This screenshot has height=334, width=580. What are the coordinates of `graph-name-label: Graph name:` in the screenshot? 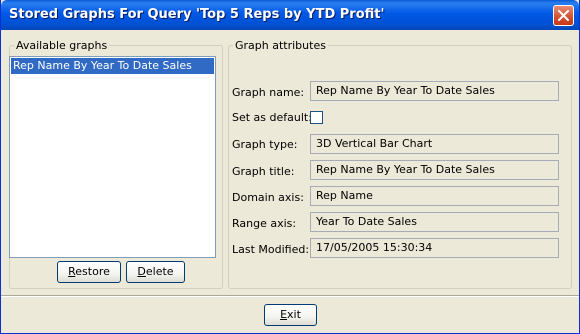 It's located at (268, 92).